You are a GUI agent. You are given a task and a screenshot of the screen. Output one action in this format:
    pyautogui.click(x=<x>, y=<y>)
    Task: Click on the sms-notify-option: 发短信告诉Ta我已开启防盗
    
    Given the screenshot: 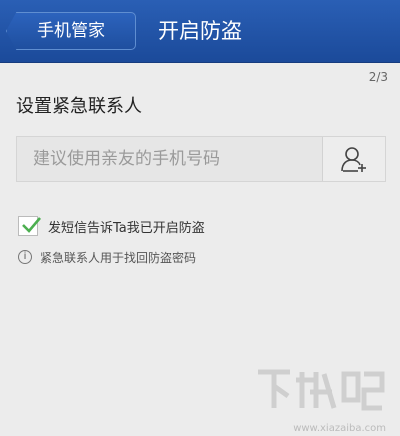 What is the action you would take?
    pyautogui.click(x=111, y=226)
    